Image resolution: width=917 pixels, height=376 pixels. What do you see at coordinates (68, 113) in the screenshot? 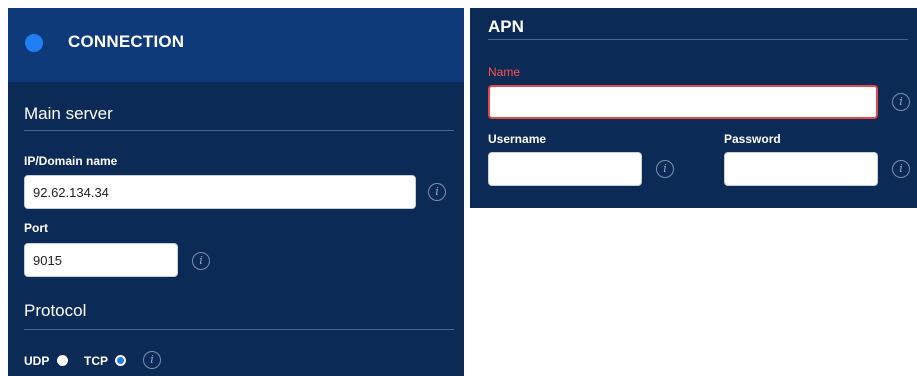
I see `main-server-title: Main server` at bounding box center [68, 113].